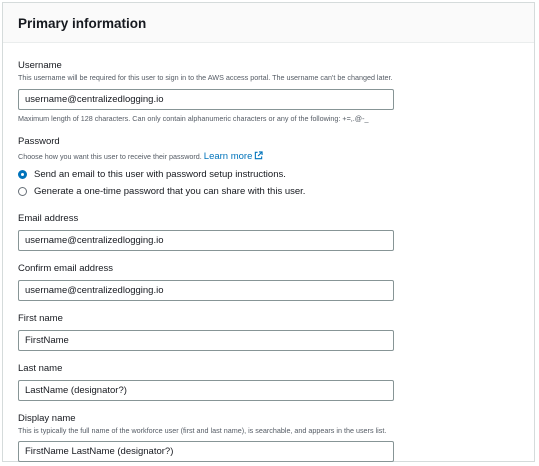  Describe the element at coordinates (47, 418) in the screenshot. I see `display-name-label: Display name` at that location.